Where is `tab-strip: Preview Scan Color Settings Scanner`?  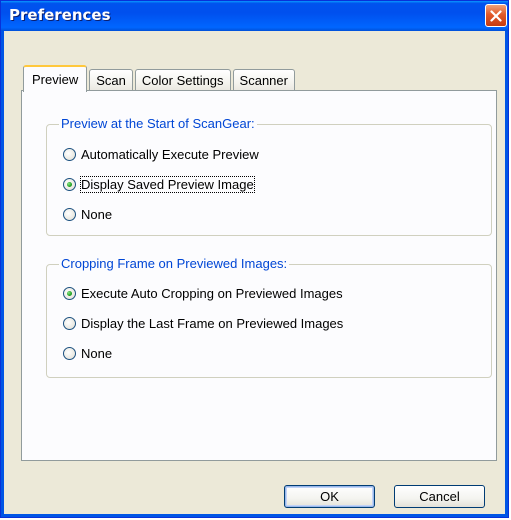
tab-strip: Preview Scan Color Settings Scanner is located at coordinates (160, 77).